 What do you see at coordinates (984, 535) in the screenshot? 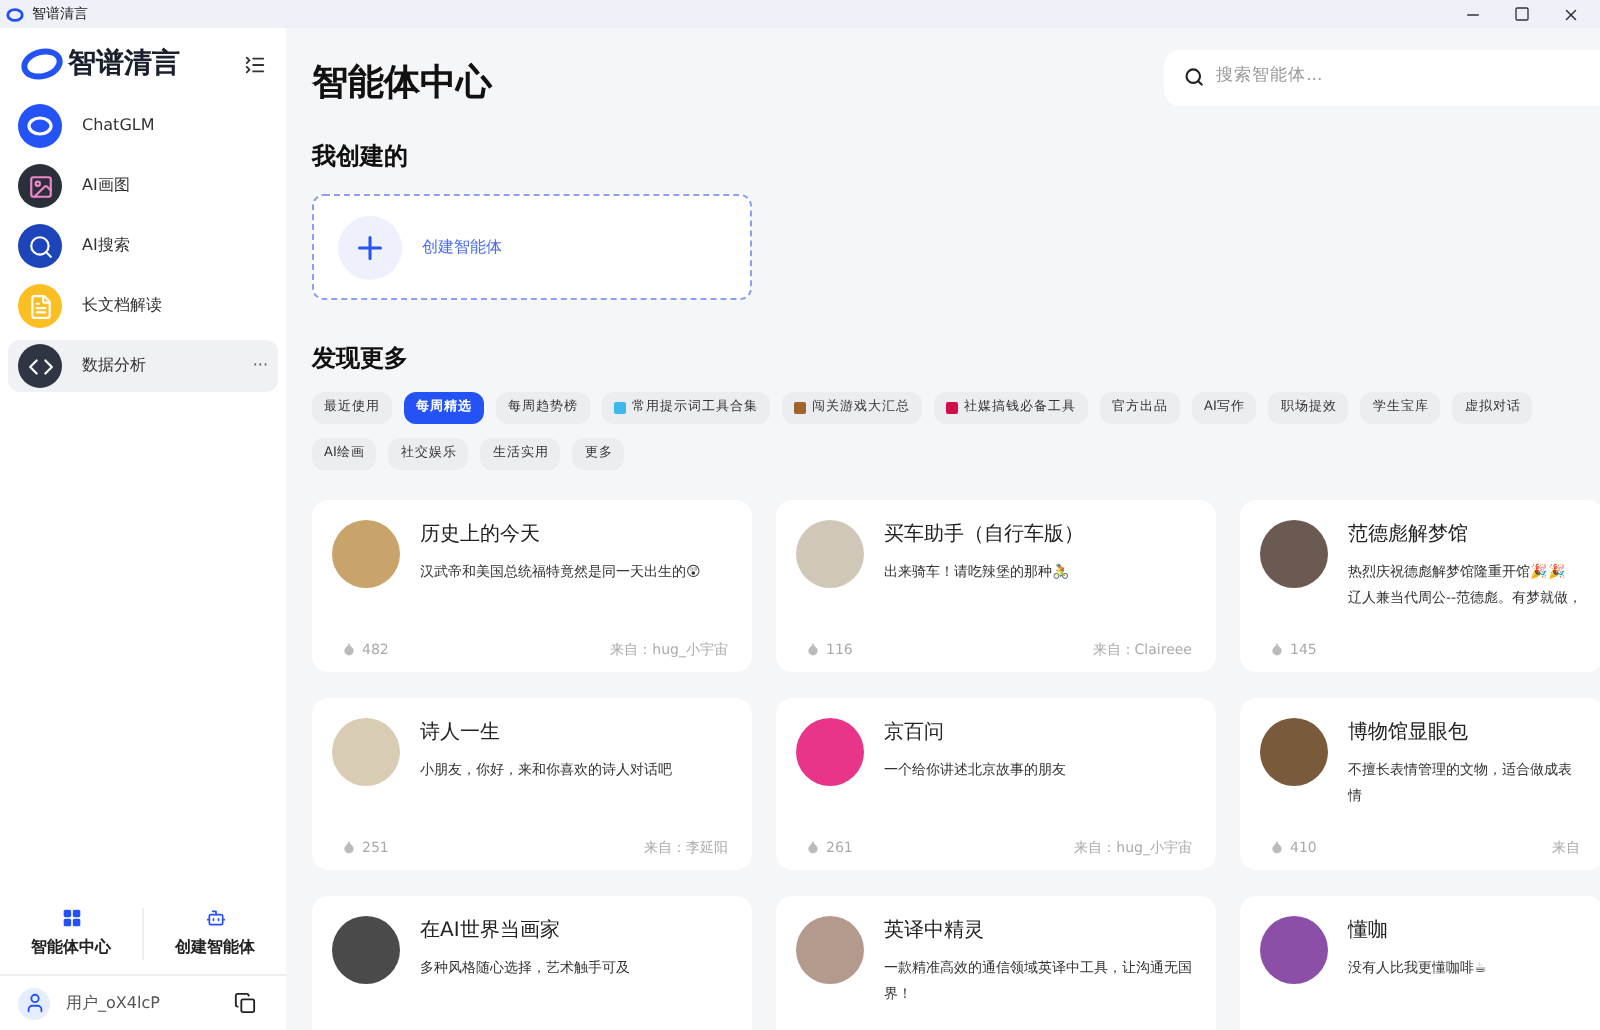
I see `agent-title: 买车助手（自行车版）` at bounding box center [984, 535].